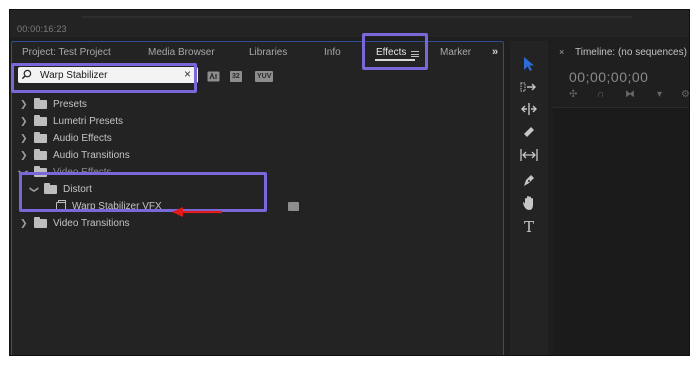 The height and width of the screenshot is (366, 700). Describe the element at coordinates (82, 172) in the screenshot. I see `tree-item-label: Video Effects` at that location.